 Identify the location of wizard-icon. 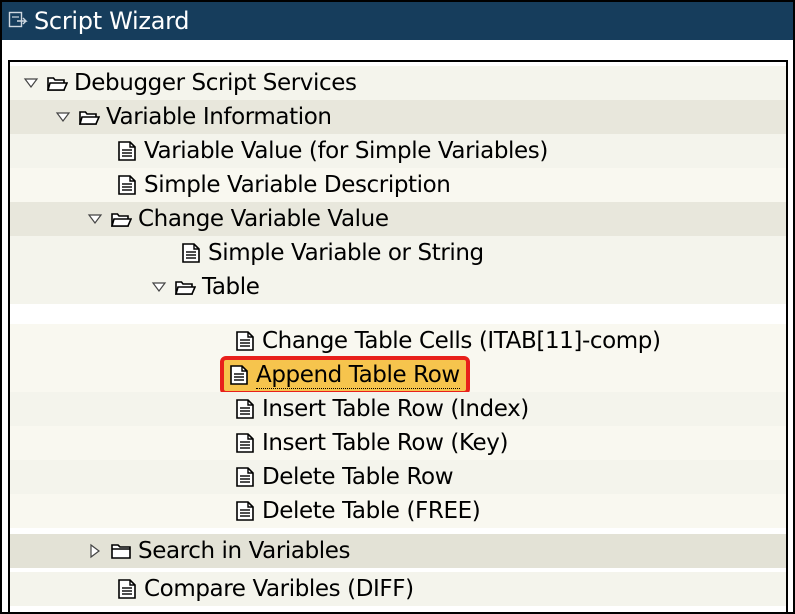
(18, 19).